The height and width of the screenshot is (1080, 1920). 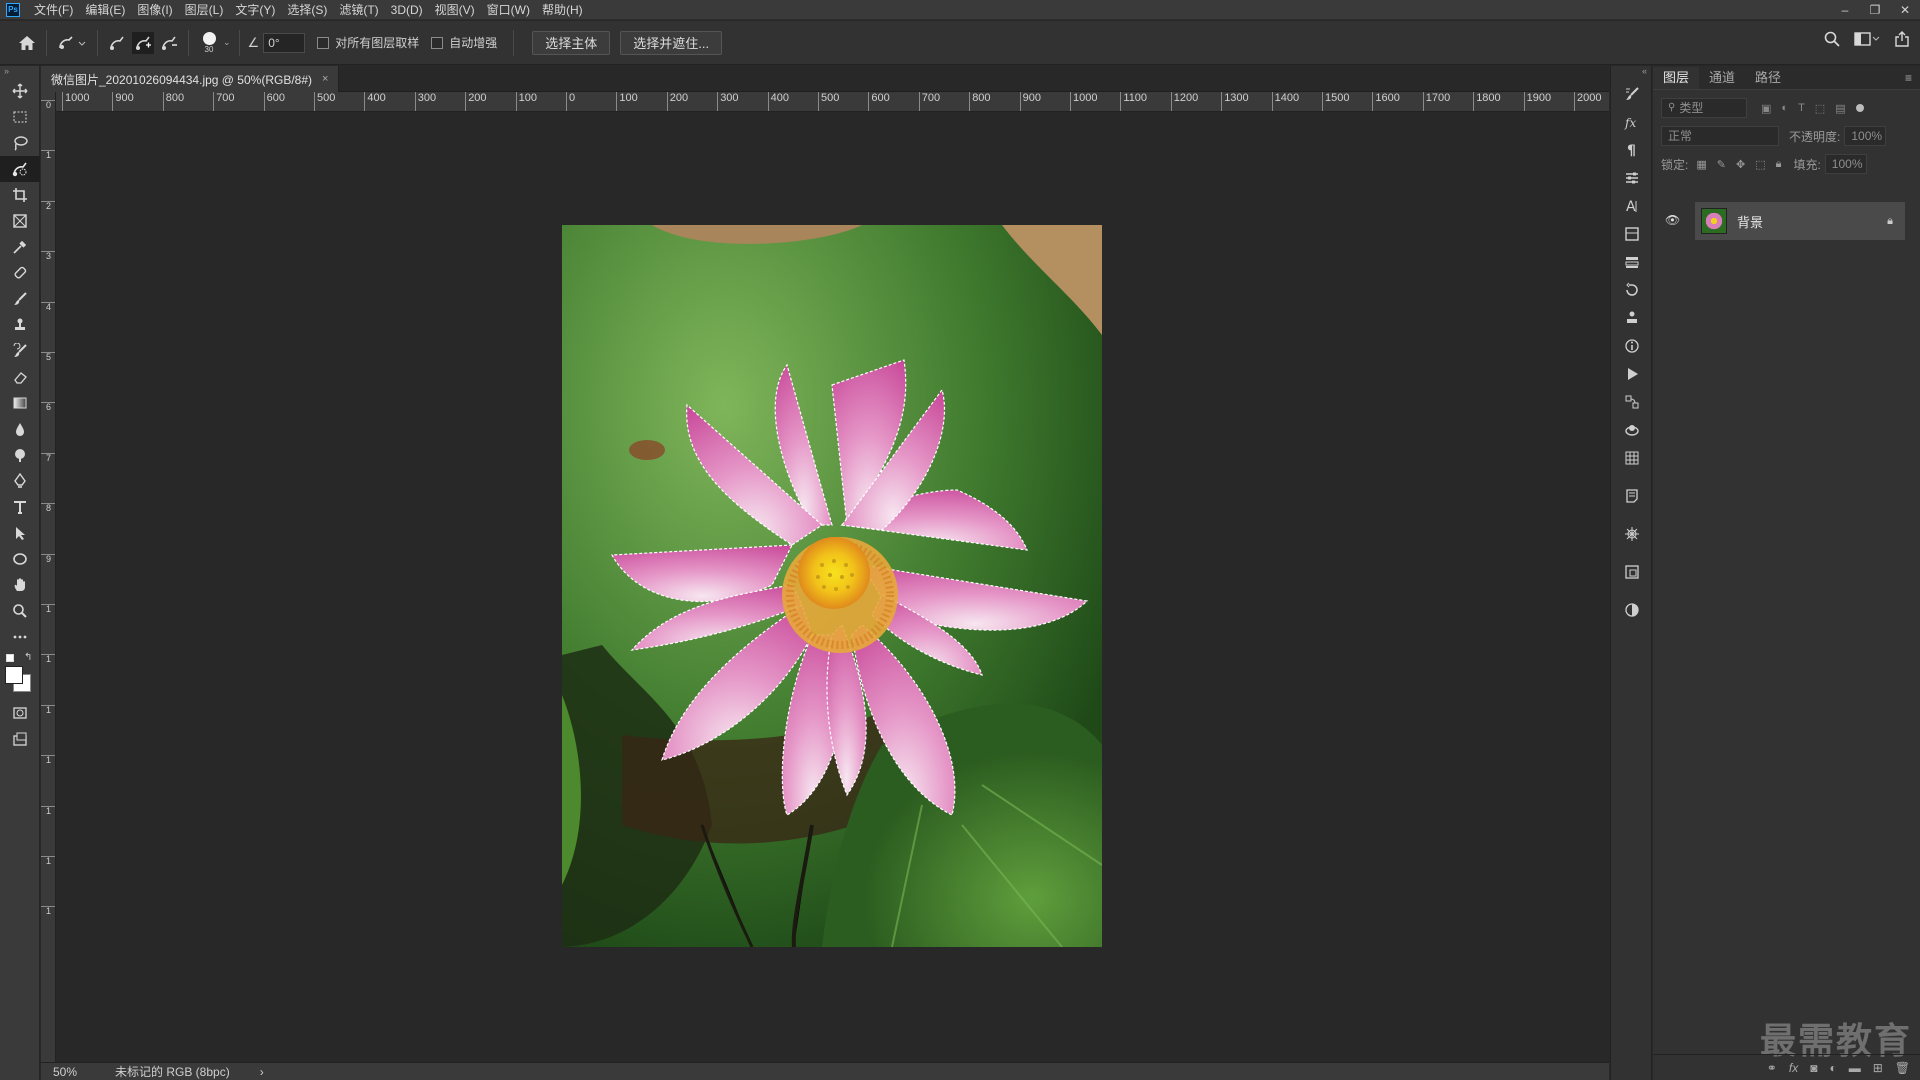 I want to click on zoom-level: 50%, so click(x=78, y=1072).